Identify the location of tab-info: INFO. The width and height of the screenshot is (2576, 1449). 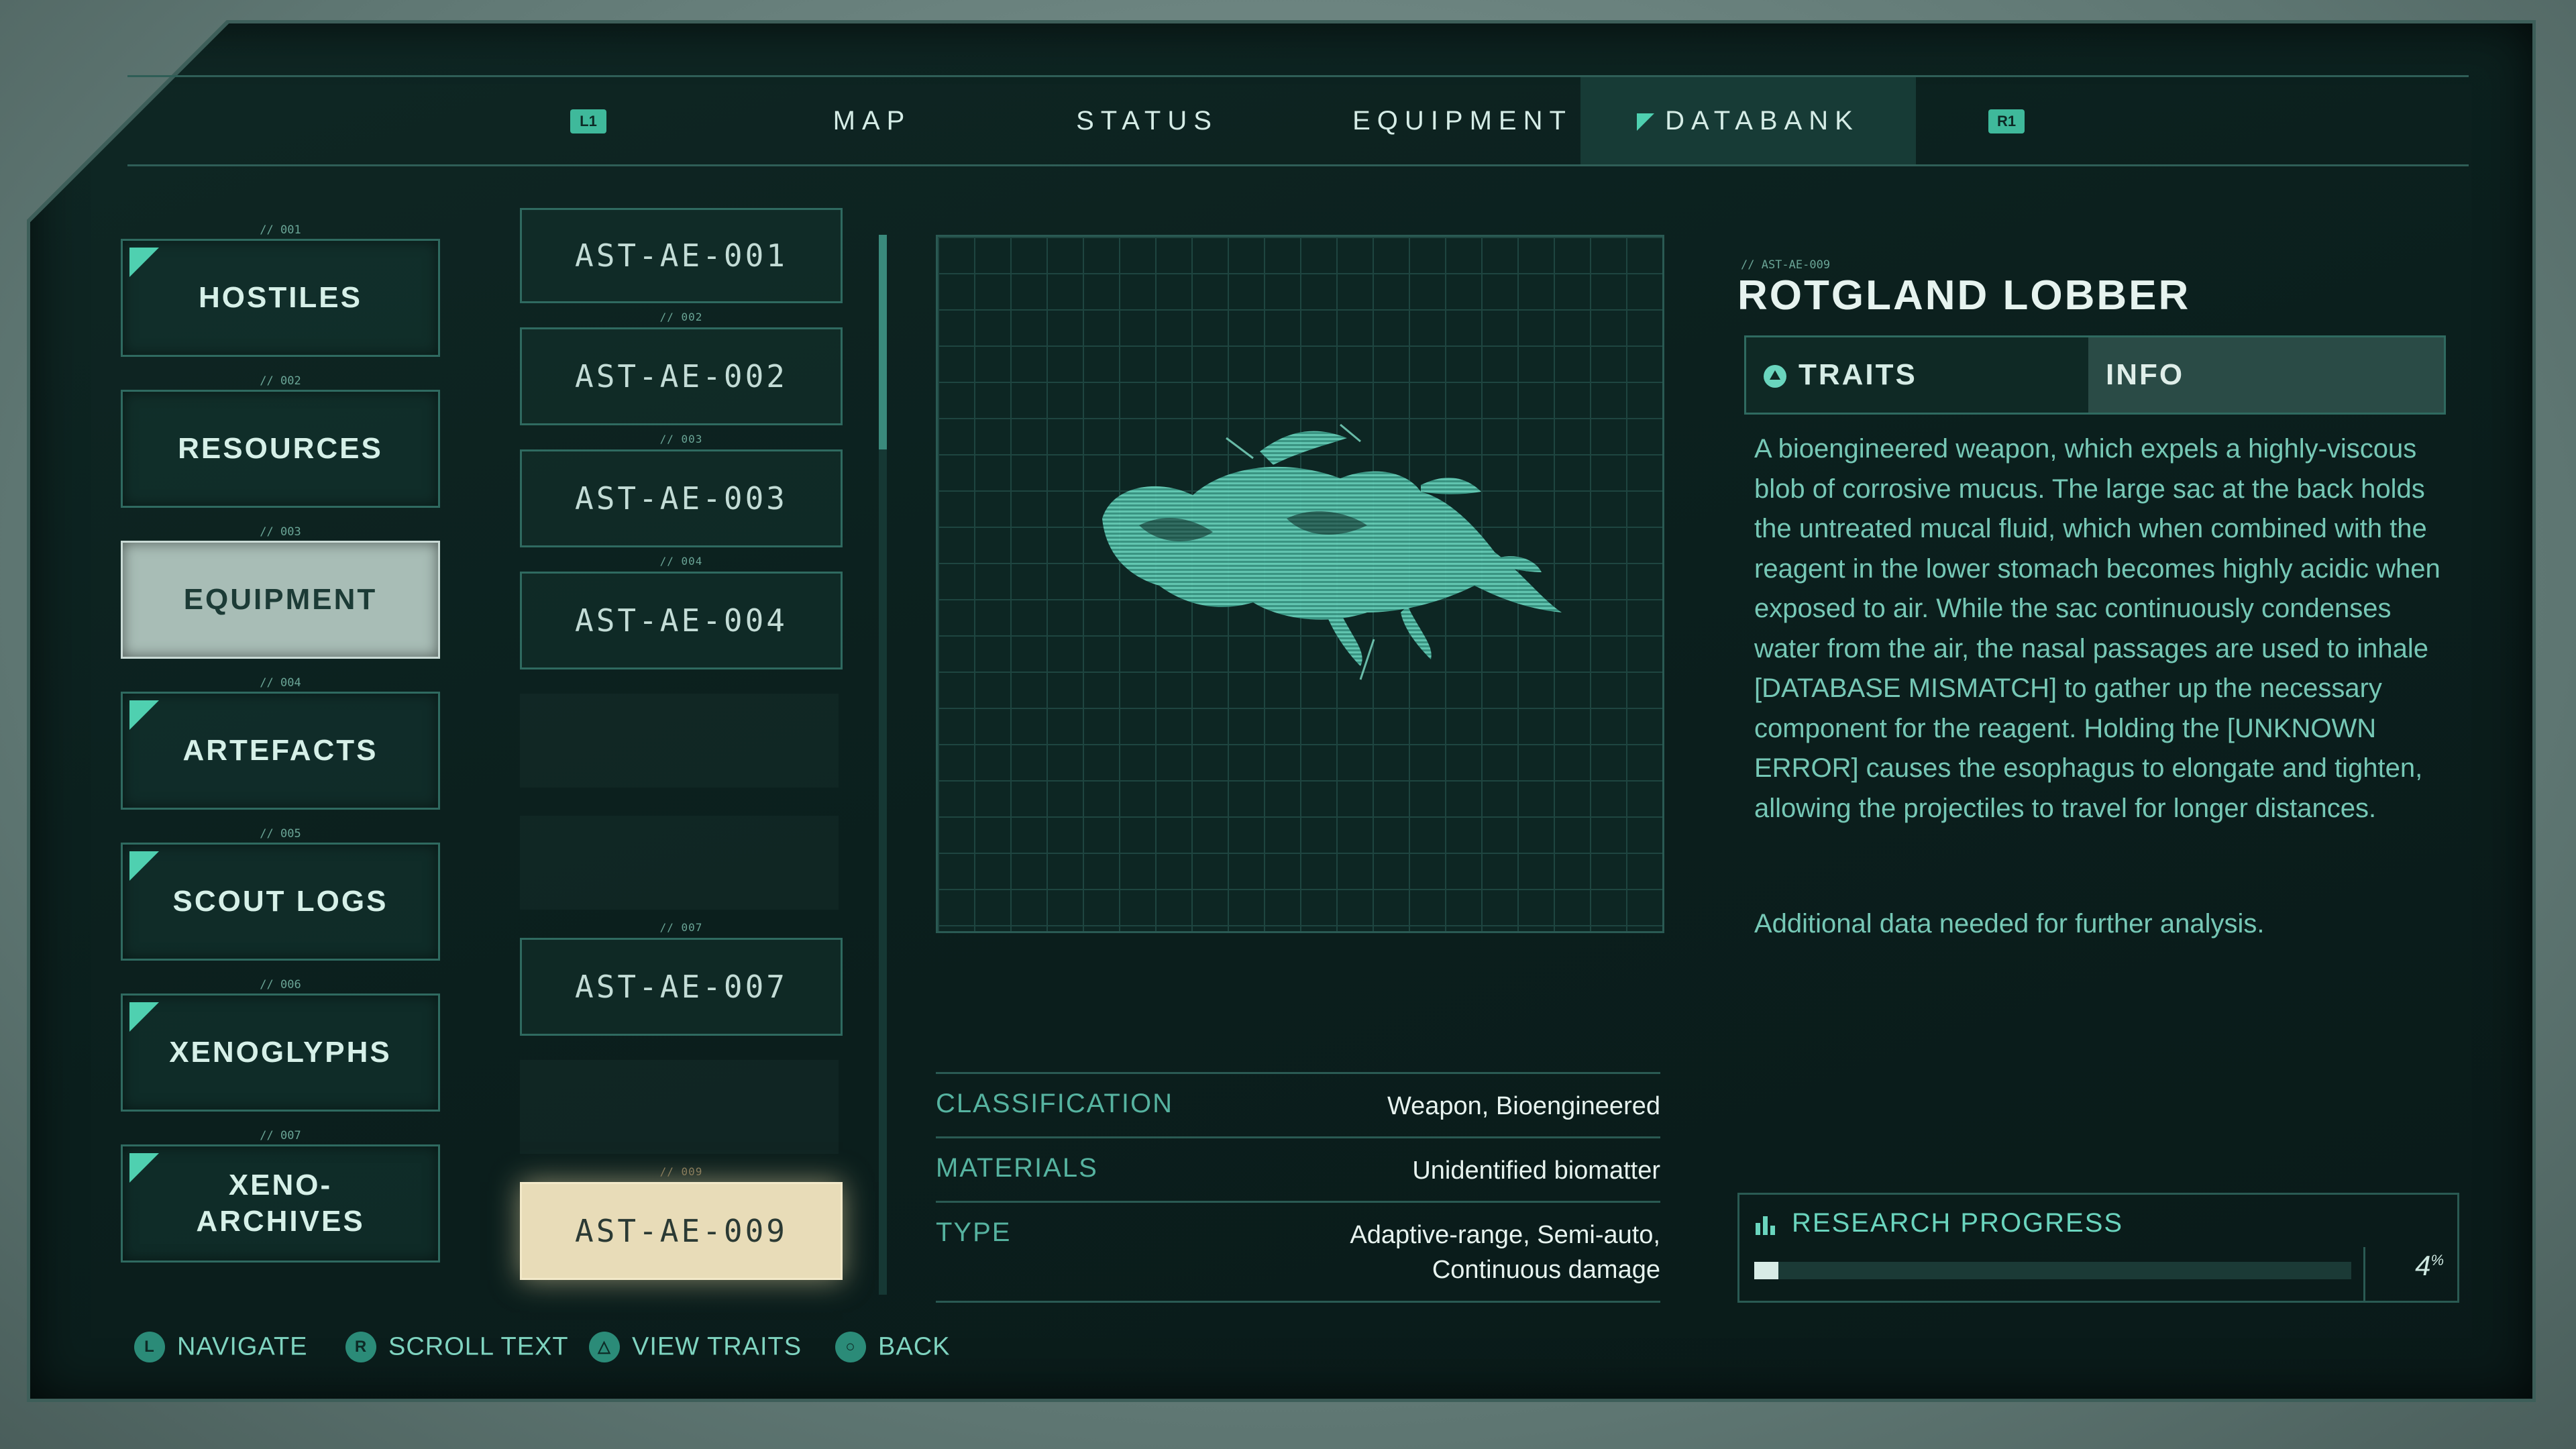
(2266, 375).